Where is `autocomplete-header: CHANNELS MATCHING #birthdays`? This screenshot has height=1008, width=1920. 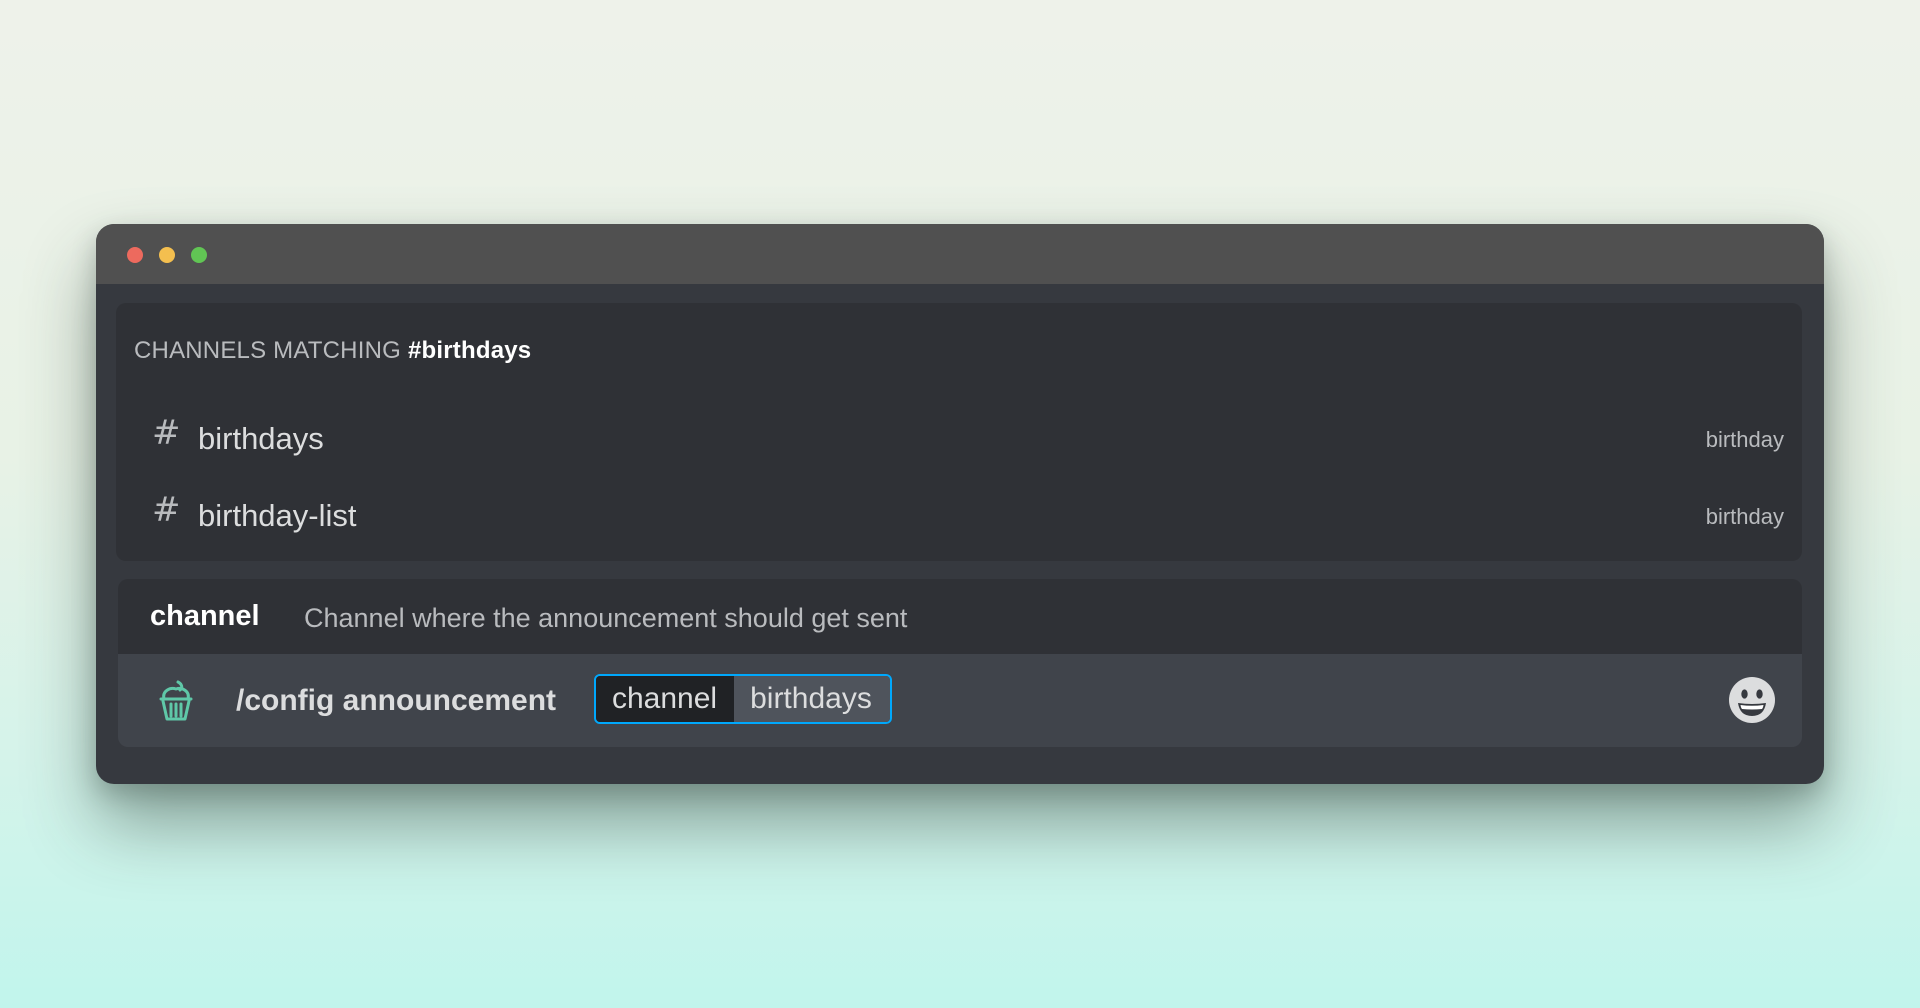 autocomplete-header: CHANNELS MATCHING #birthdays is located at coordinates (332, 351).